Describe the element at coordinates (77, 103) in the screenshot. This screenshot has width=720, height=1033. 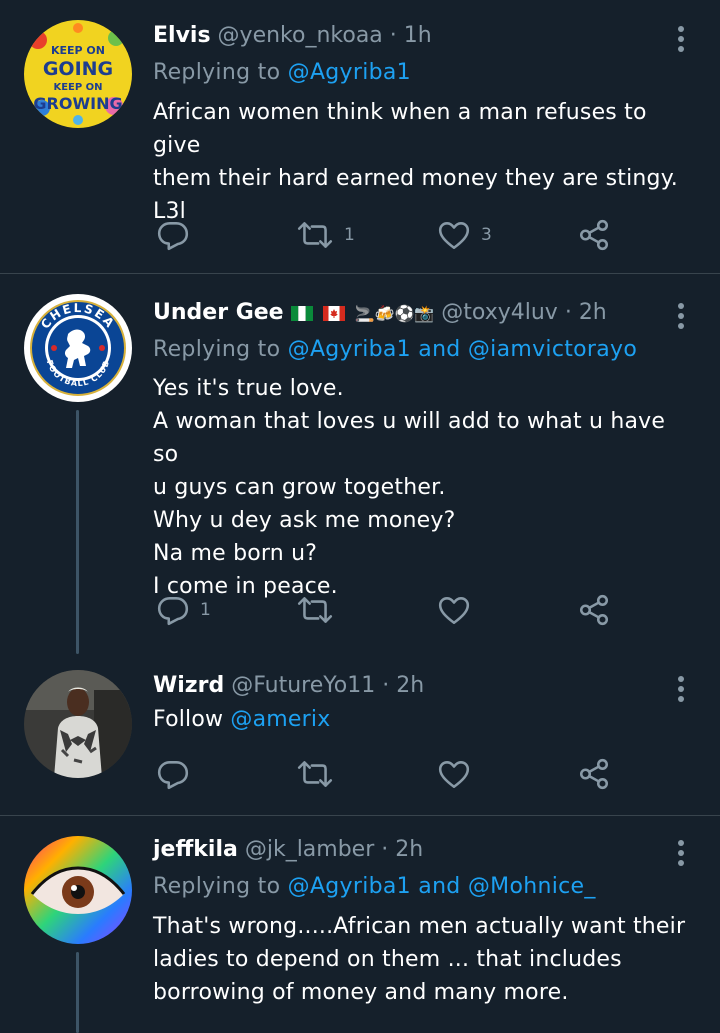
I see `avatar-text: GROWING` at that location.